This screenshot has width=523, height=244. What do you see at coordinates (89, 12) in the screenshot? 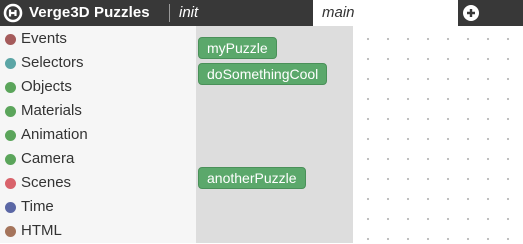
I see `app-title: Verge3D Puzzles` at bounding box center [89, 12].